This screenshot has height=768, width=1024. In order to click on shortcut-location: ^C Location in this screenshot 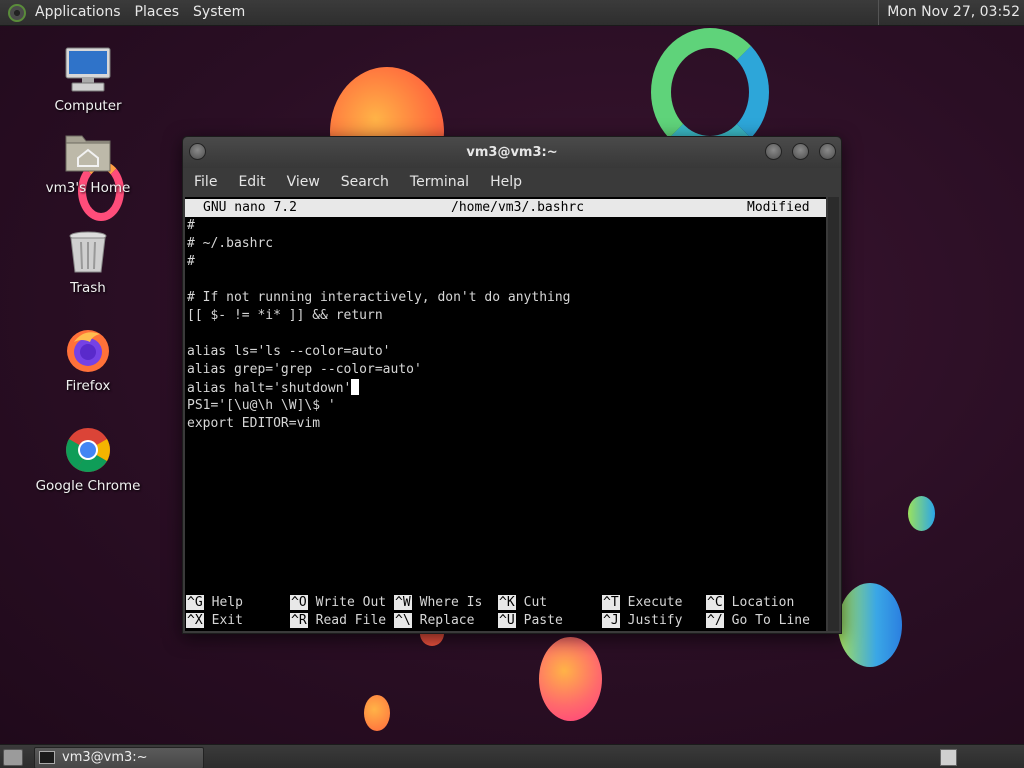, I will do `click(750, 603)`.